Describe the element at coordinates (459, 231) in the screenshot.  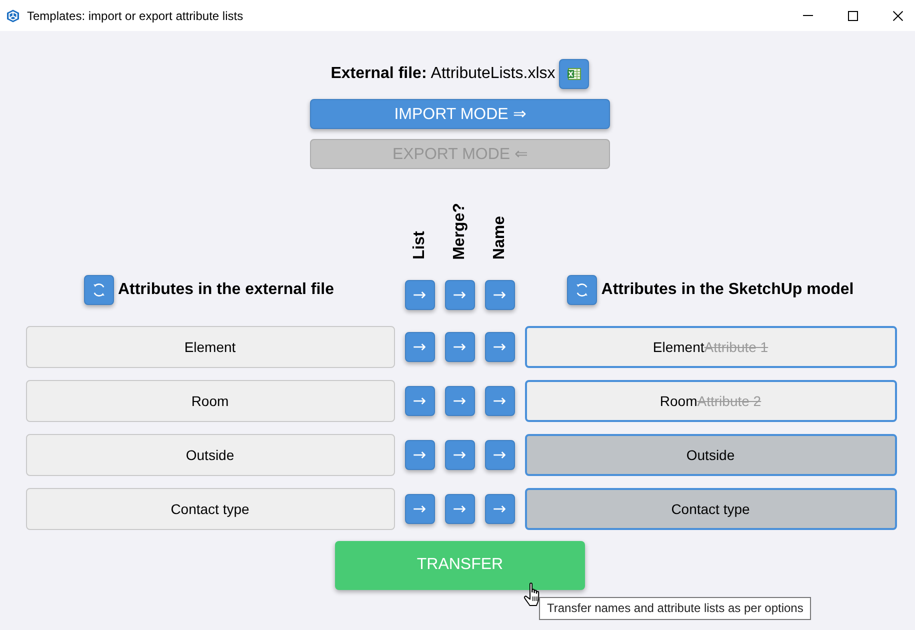
I see `column-label: Merge?` at that location.